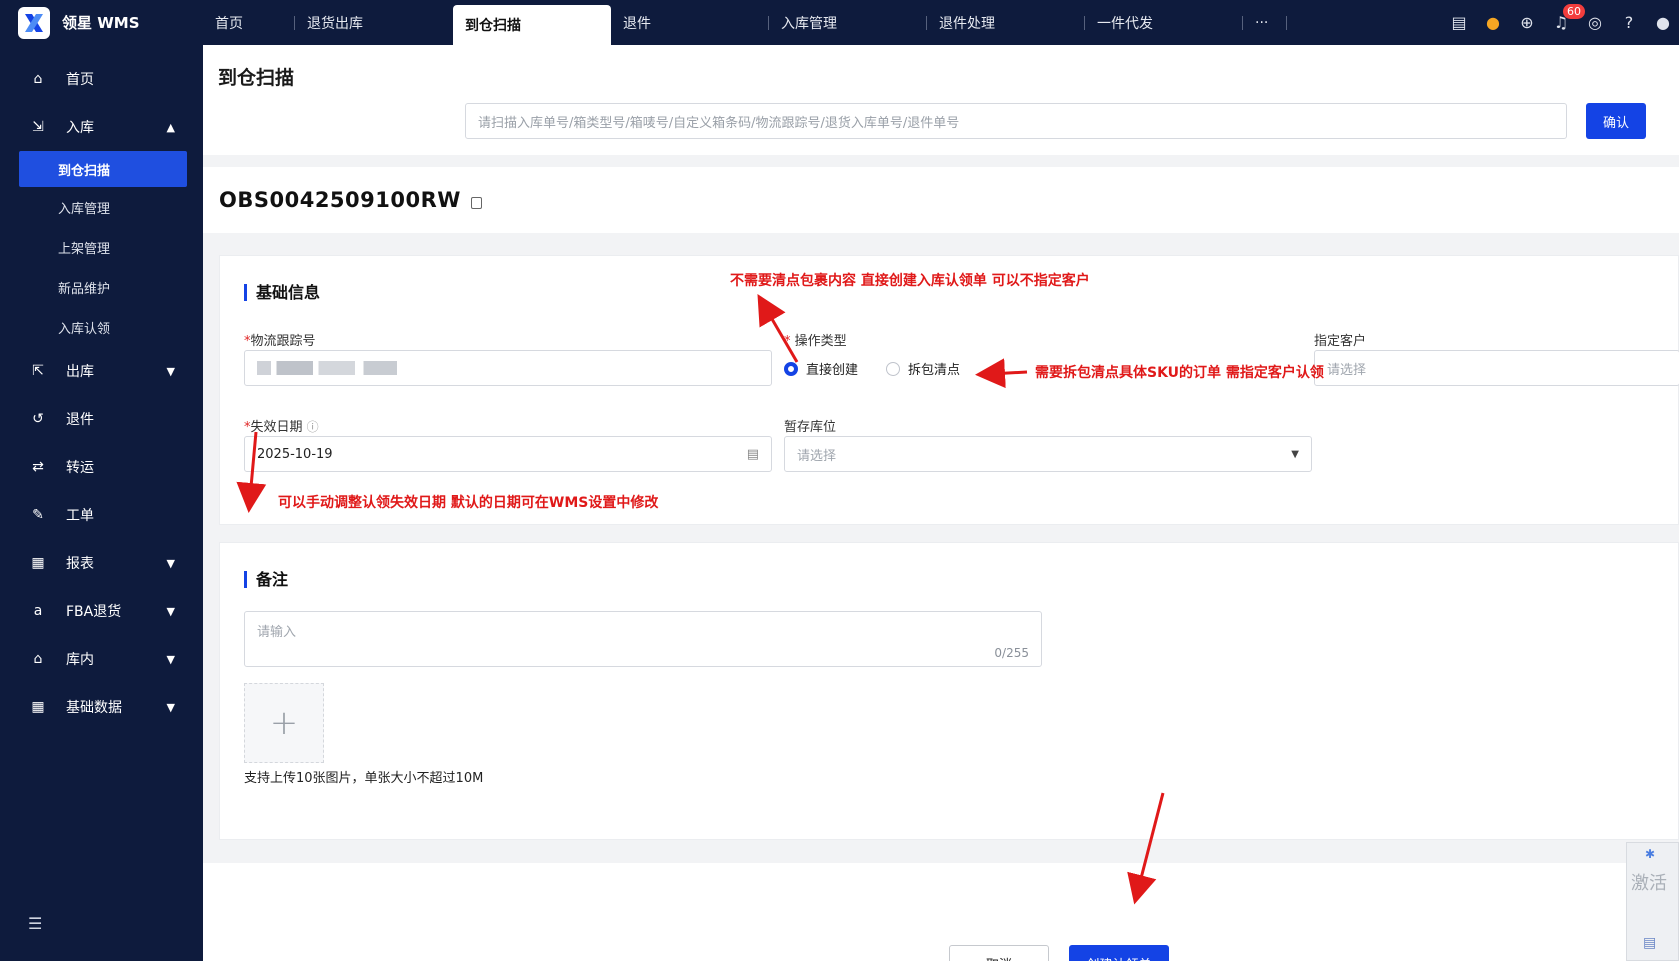  I want to click on sidebar-item-basic-data: ▦ 基础数据 ▼, so click(101, 707).